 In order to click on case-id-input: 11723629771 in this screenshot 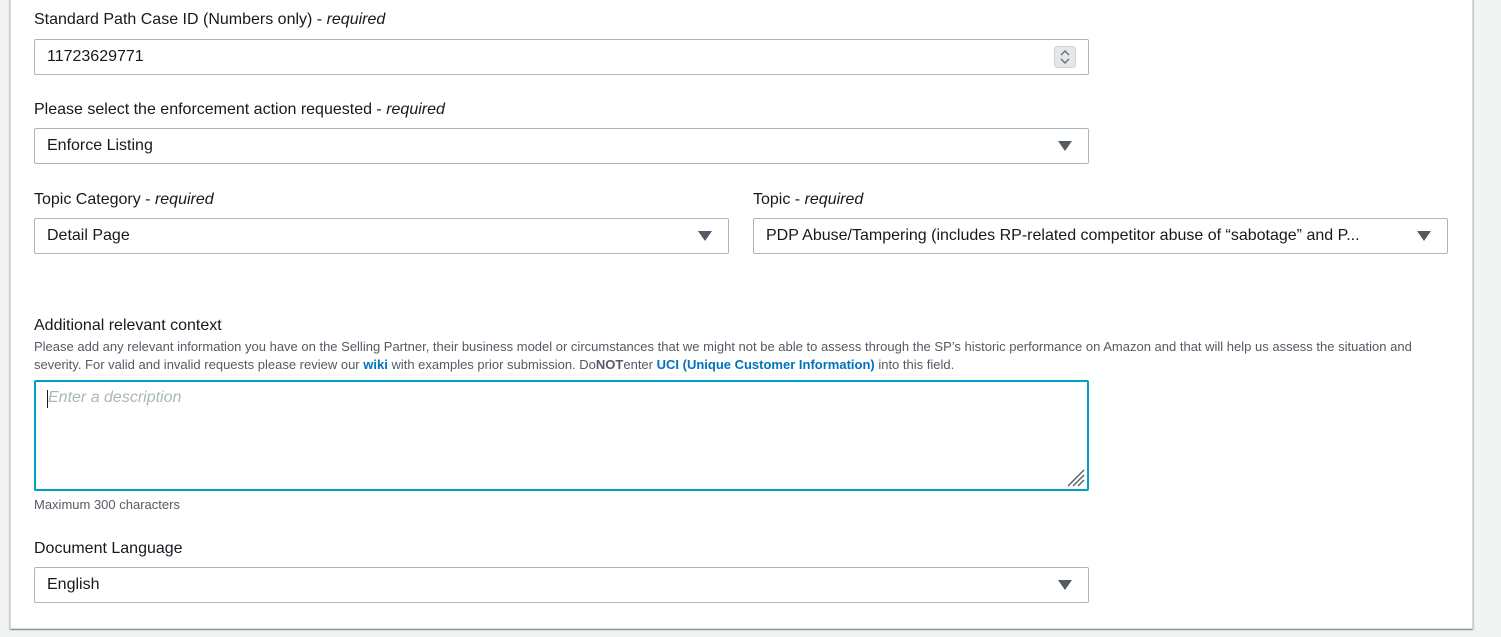, I will do `click(561, 57)`.